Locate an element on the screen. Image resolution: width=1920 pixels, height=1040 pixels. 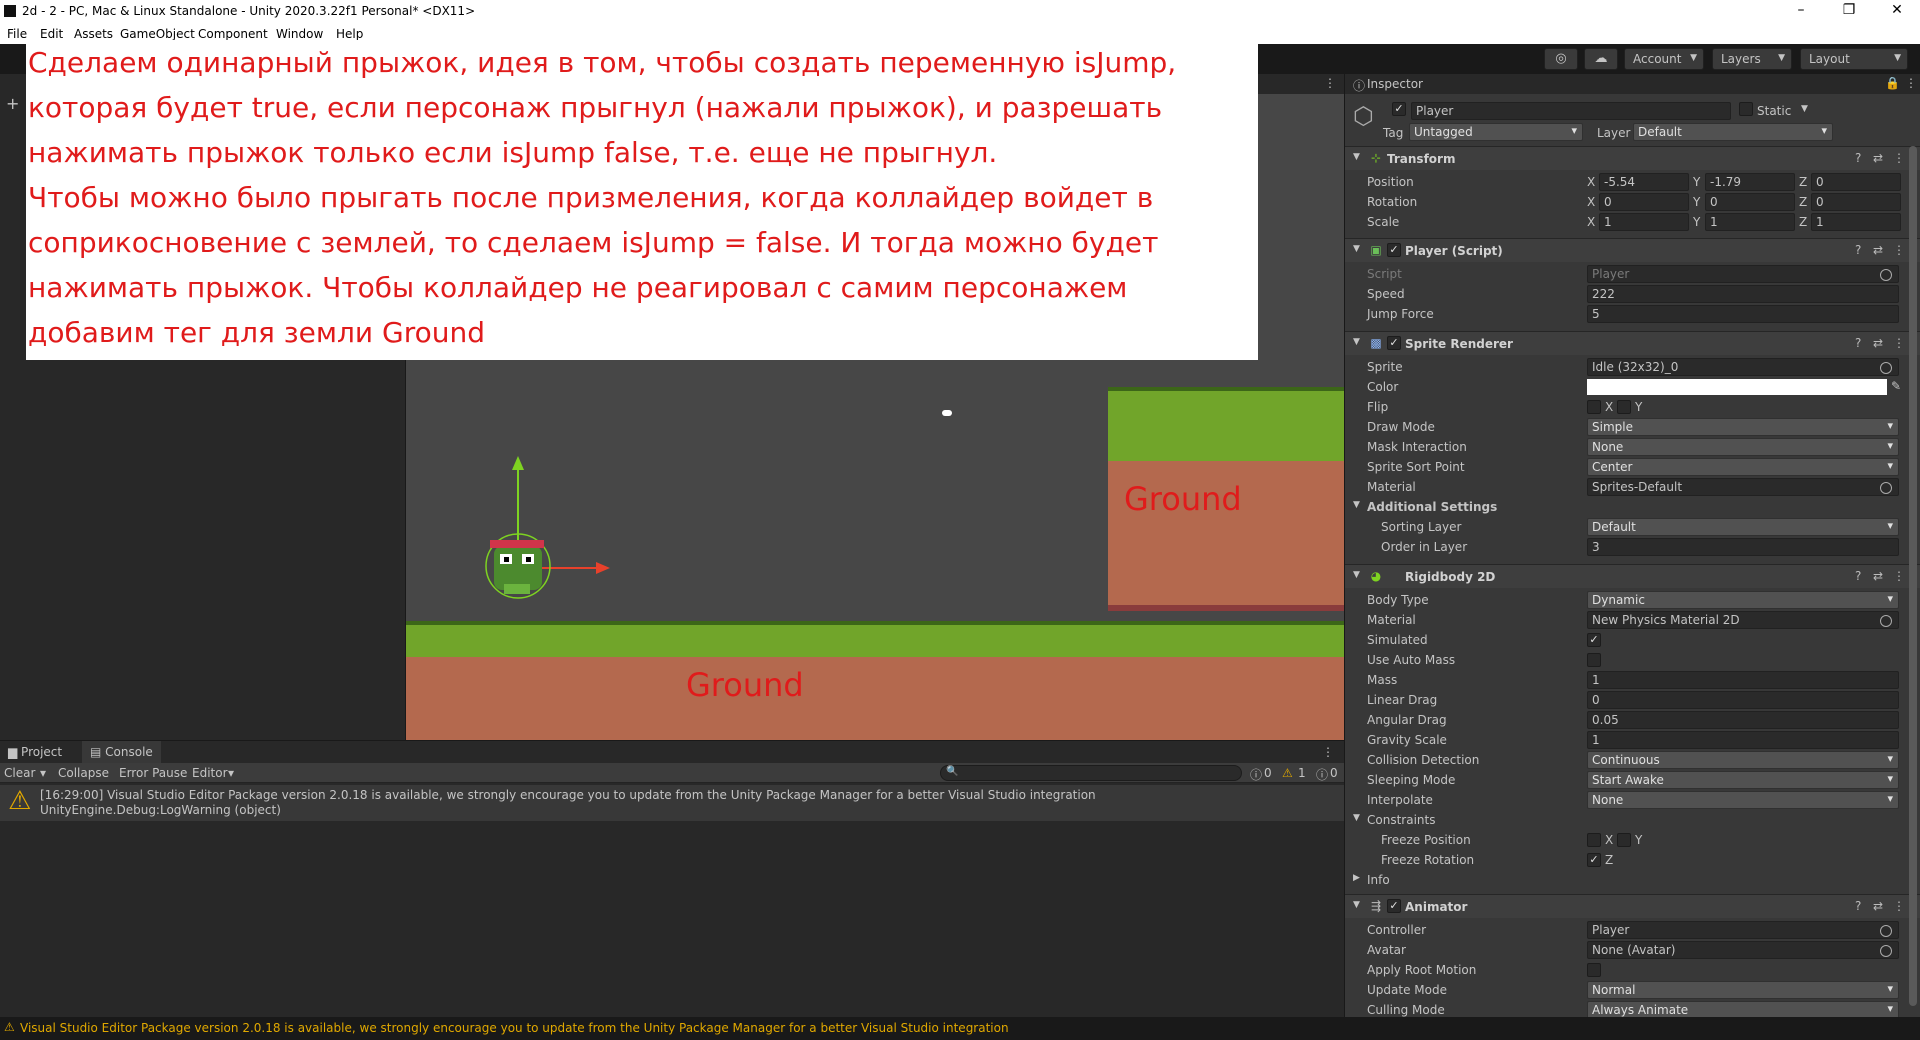
minimize-button: – is located at coordinates (1801, 11).